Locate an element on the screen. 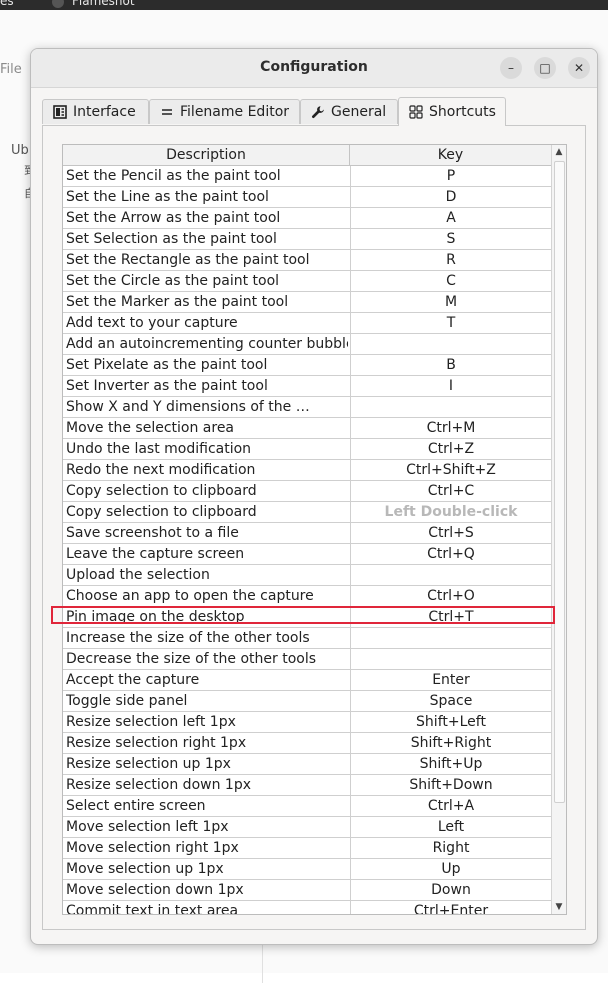 This screenshot has height=983, width=608. shortcut-key: Left Double-click is located at coordinates (451, 512).